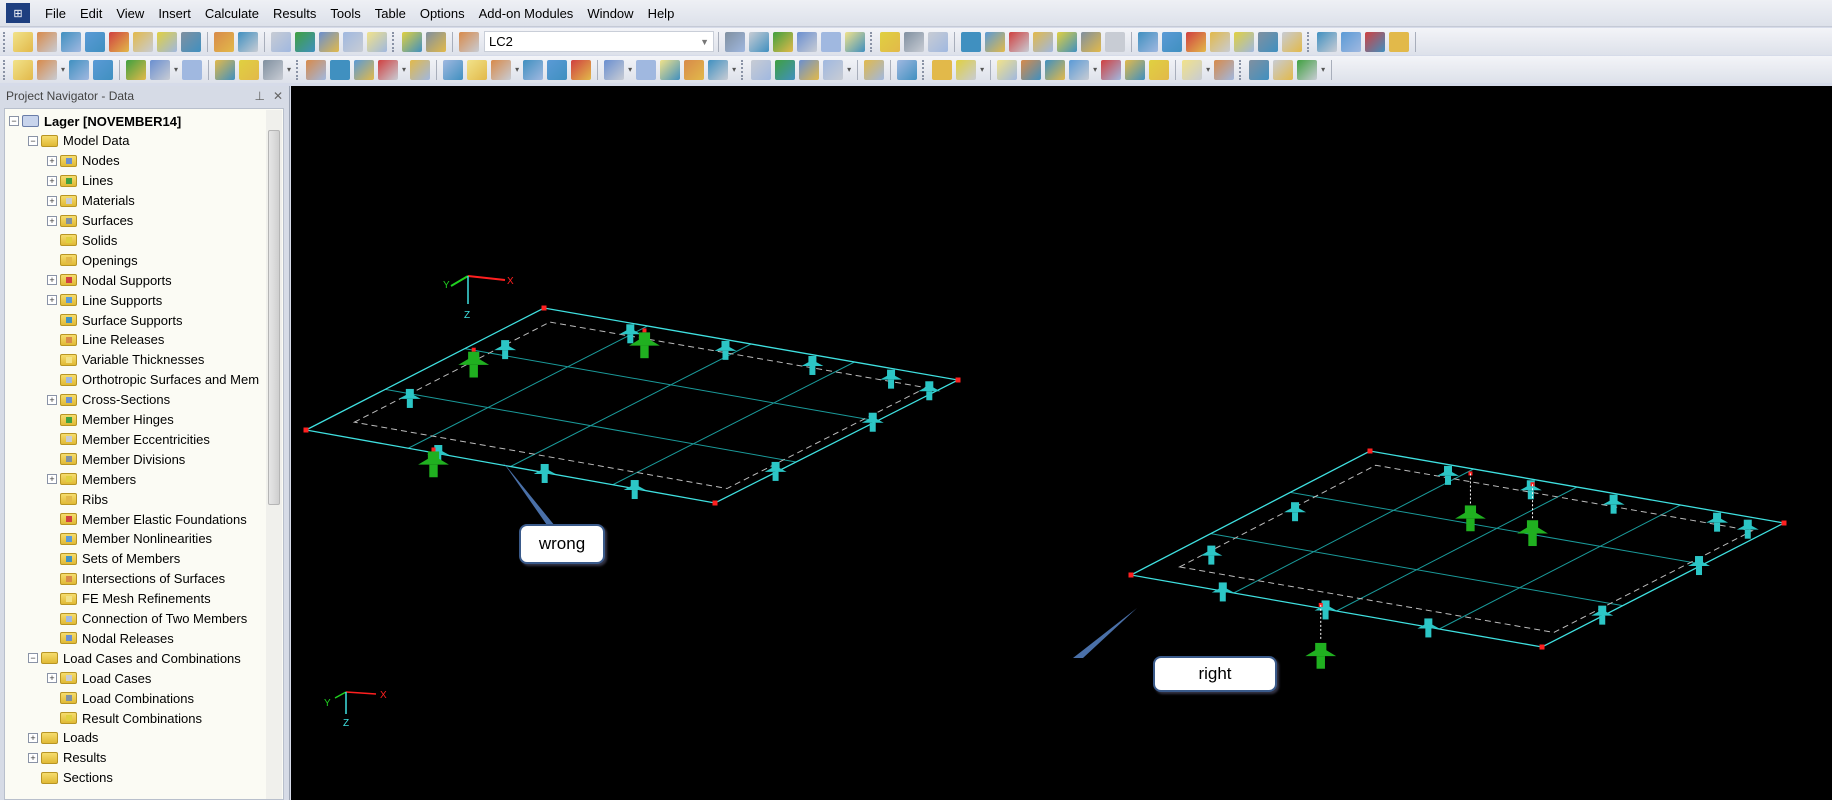 This screenshot has height=800, width=1832. I want to click on tree-item: Sections, so click(70, 778).